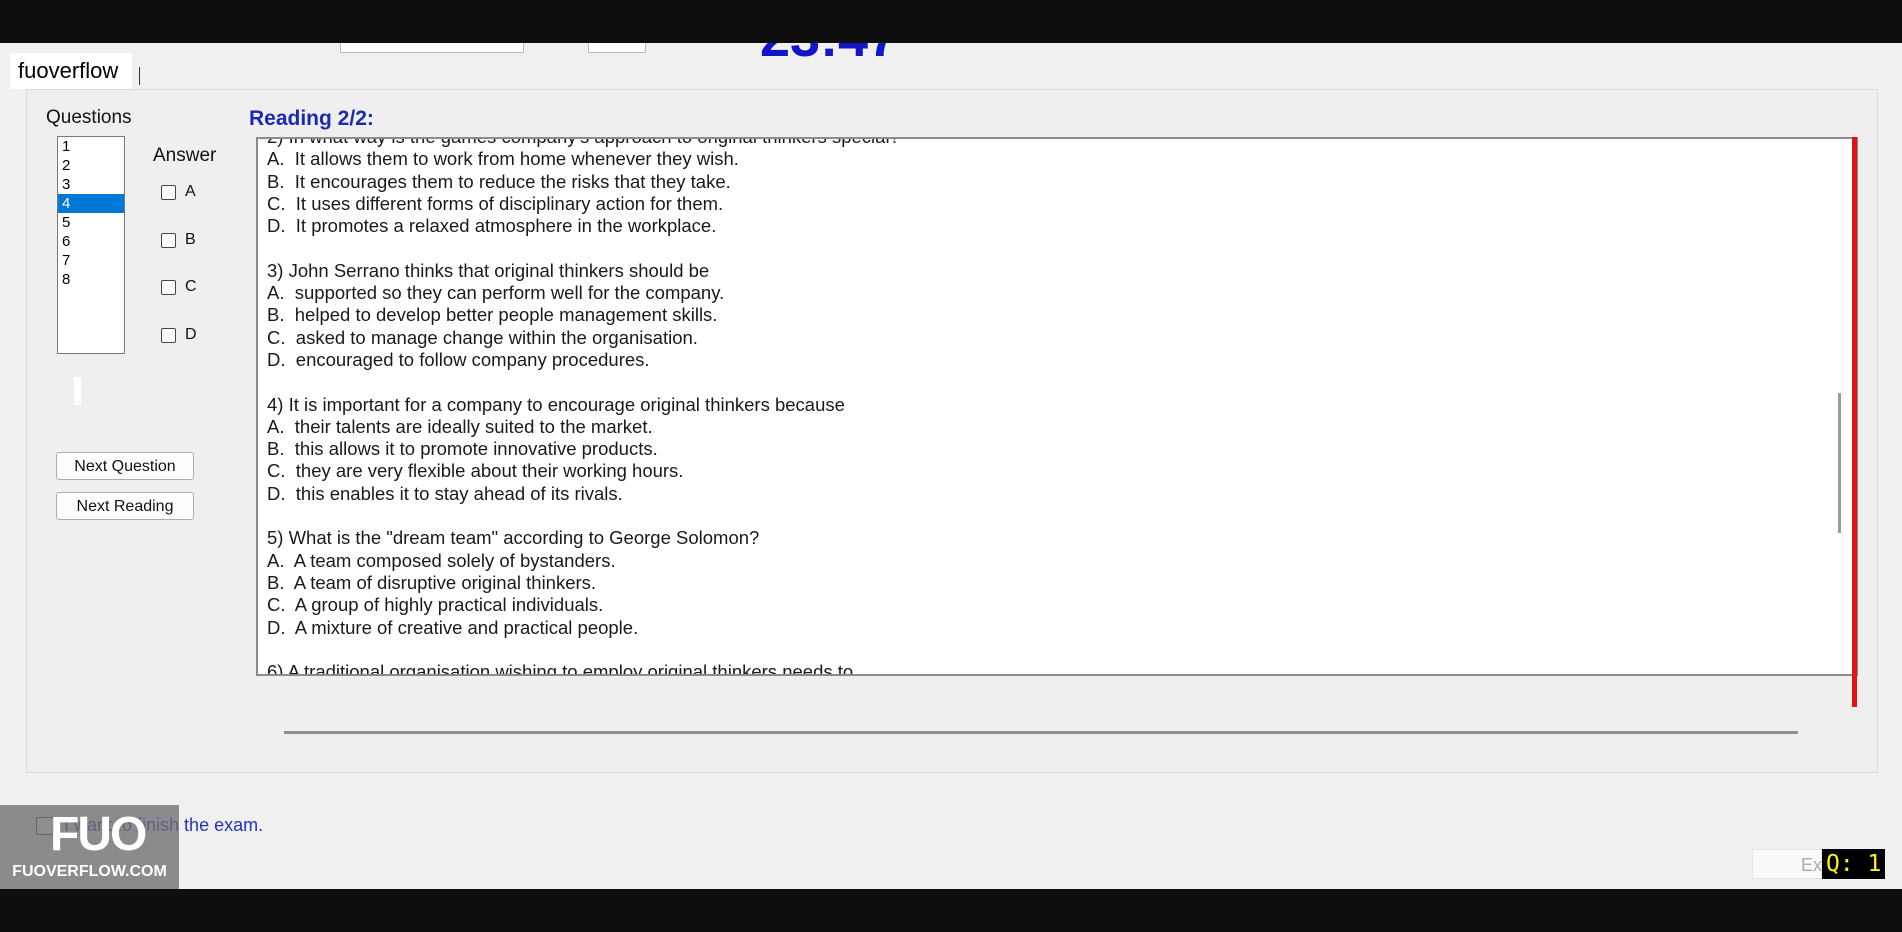  Describe the element at coordinates (190, 191) in the screenshot. I see `answer-a-label: A` at that location.